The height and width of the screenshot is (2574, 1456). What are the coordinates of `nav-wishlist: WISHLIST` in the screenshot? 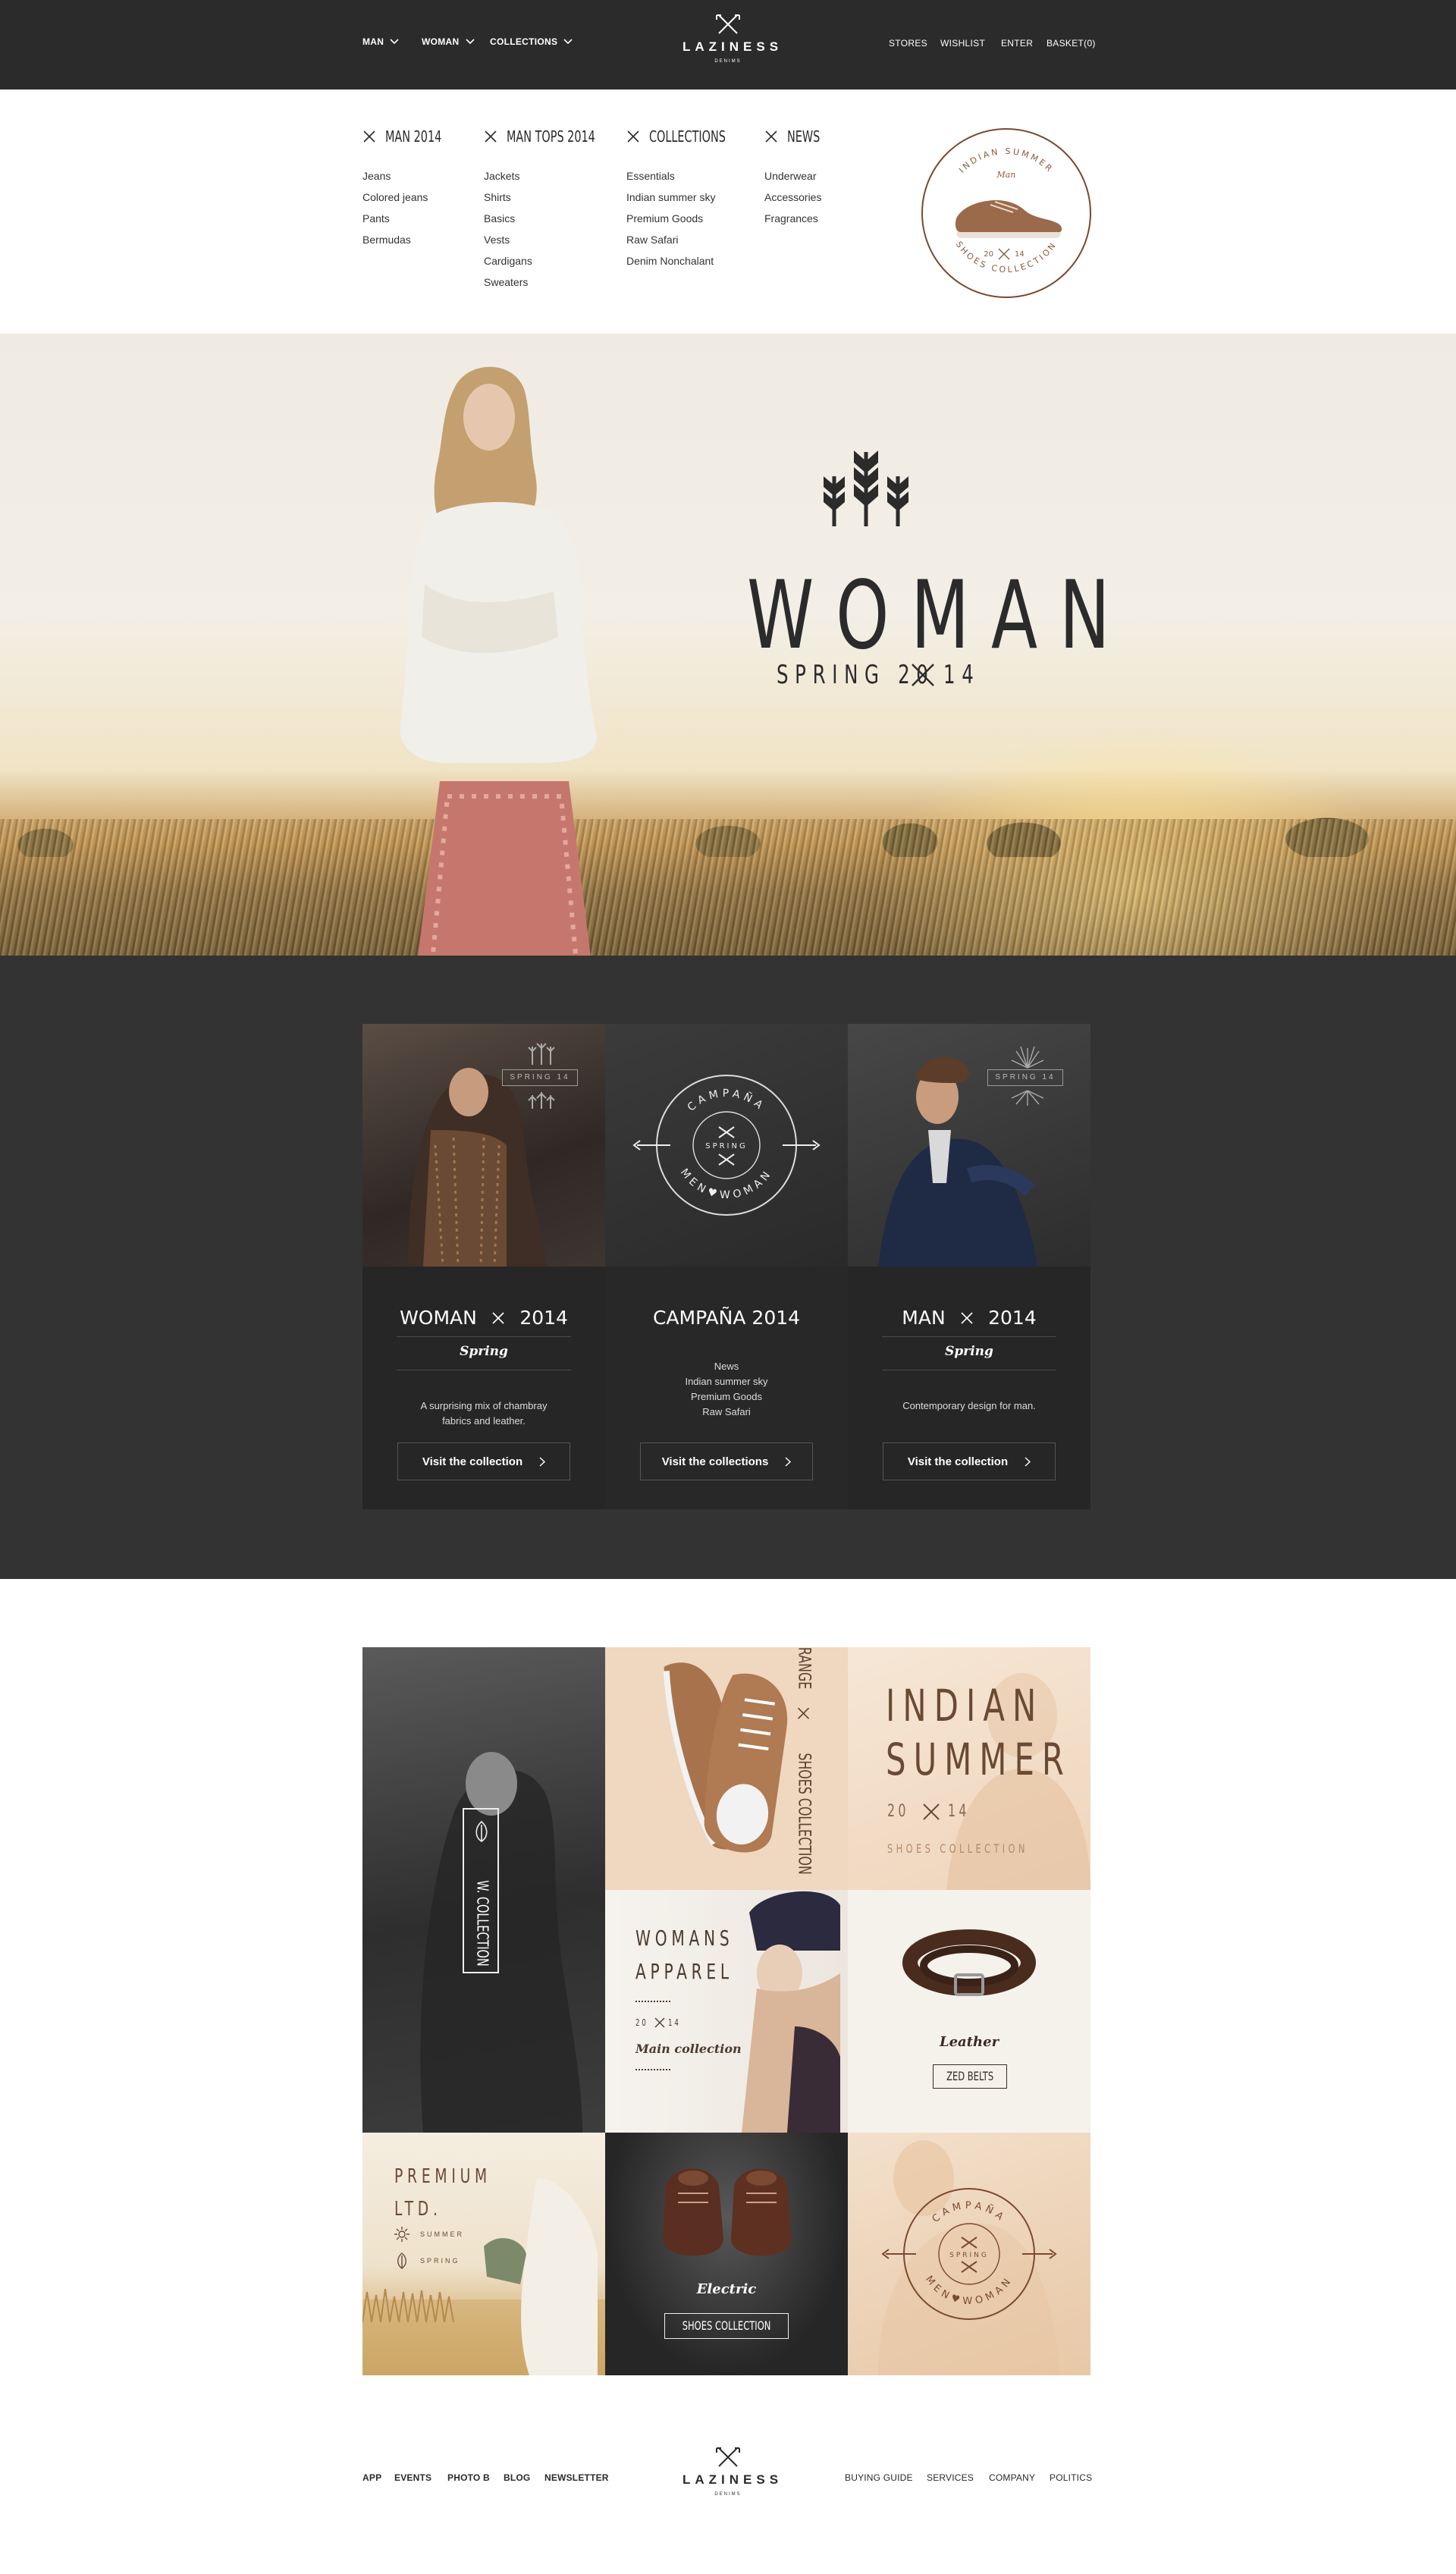 It's located at (962, 43).